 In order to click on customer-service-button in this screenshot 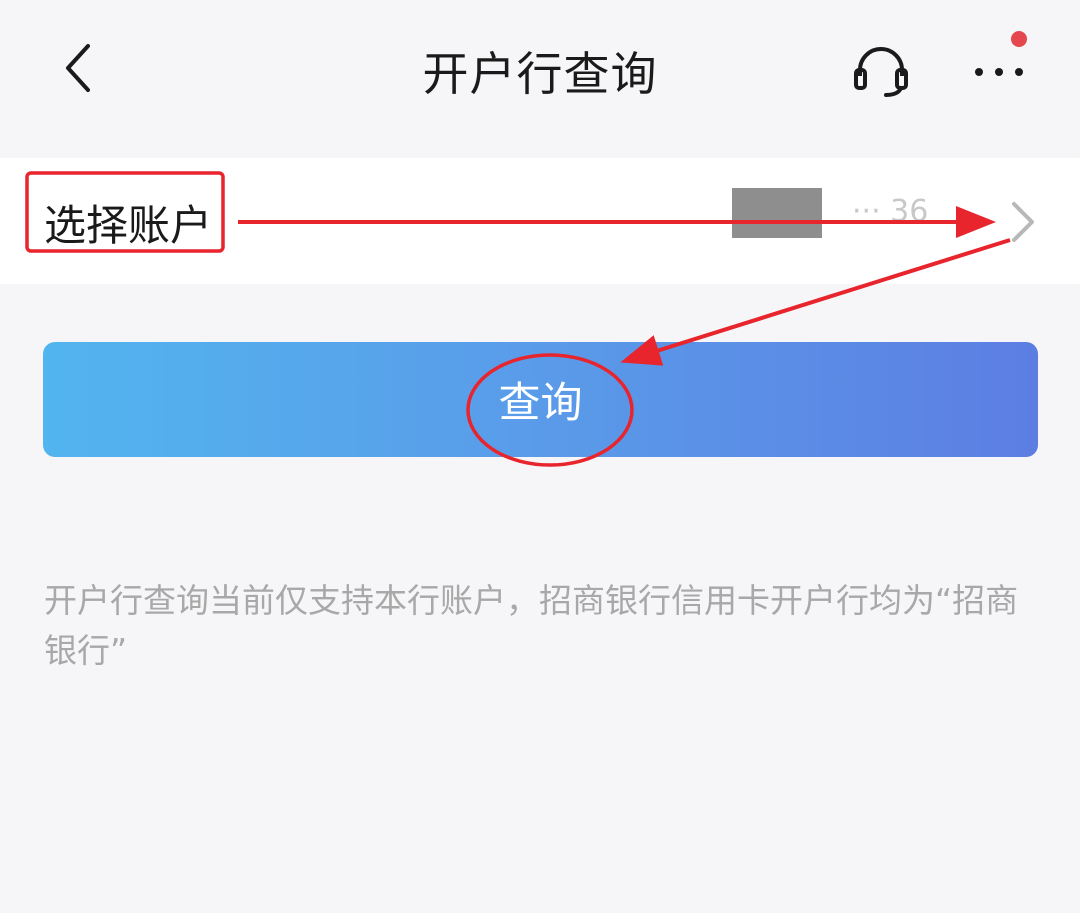, I will do `click(881, 70)`.